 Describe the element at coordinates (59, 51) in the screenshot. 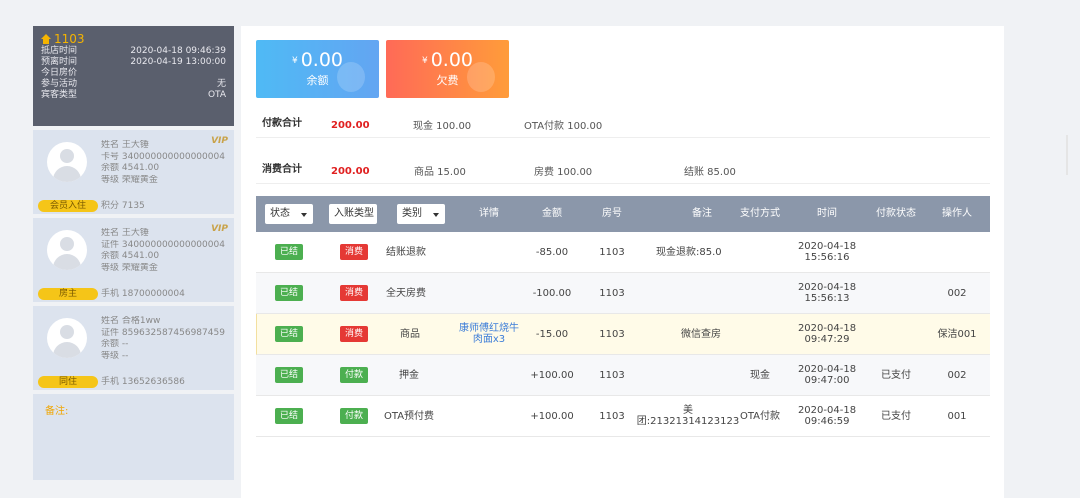

I see `info-label: 抵店时间` at that location.